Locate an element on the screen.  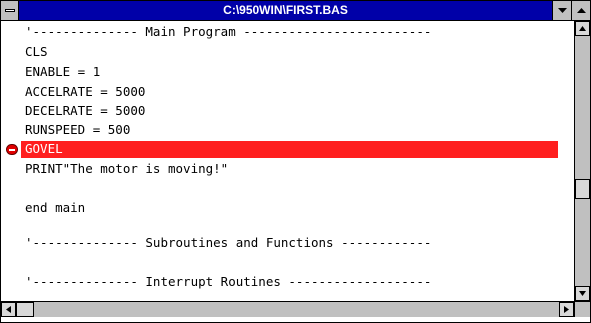
code-line: RUNSPEED = 500 is located at coordinates (78, 129).